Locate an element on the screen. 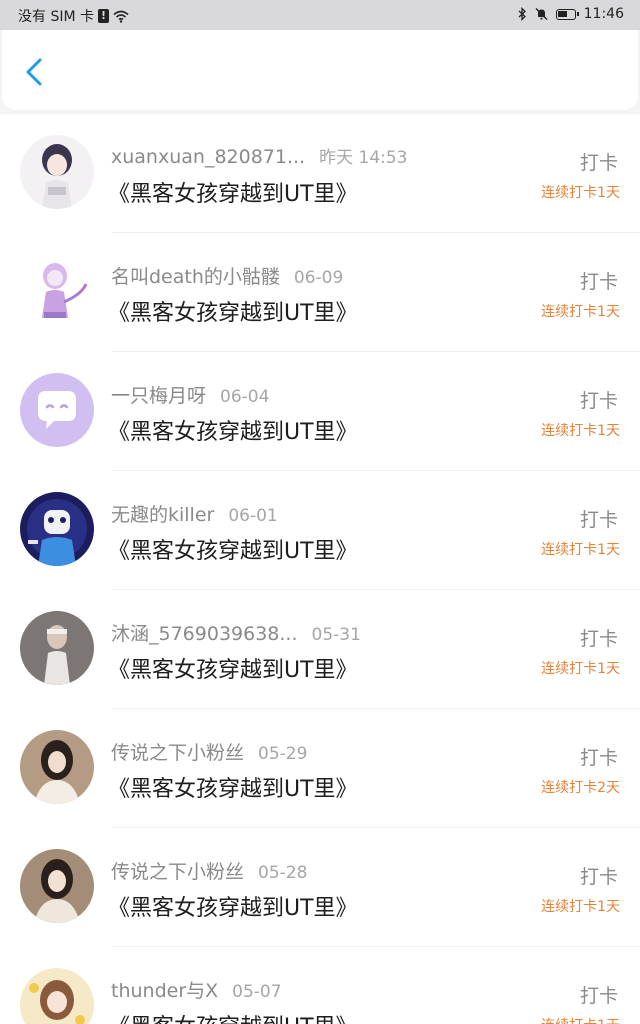  user-name-line: 无趣的killer 06-01 is located at coordinates (194, 513).